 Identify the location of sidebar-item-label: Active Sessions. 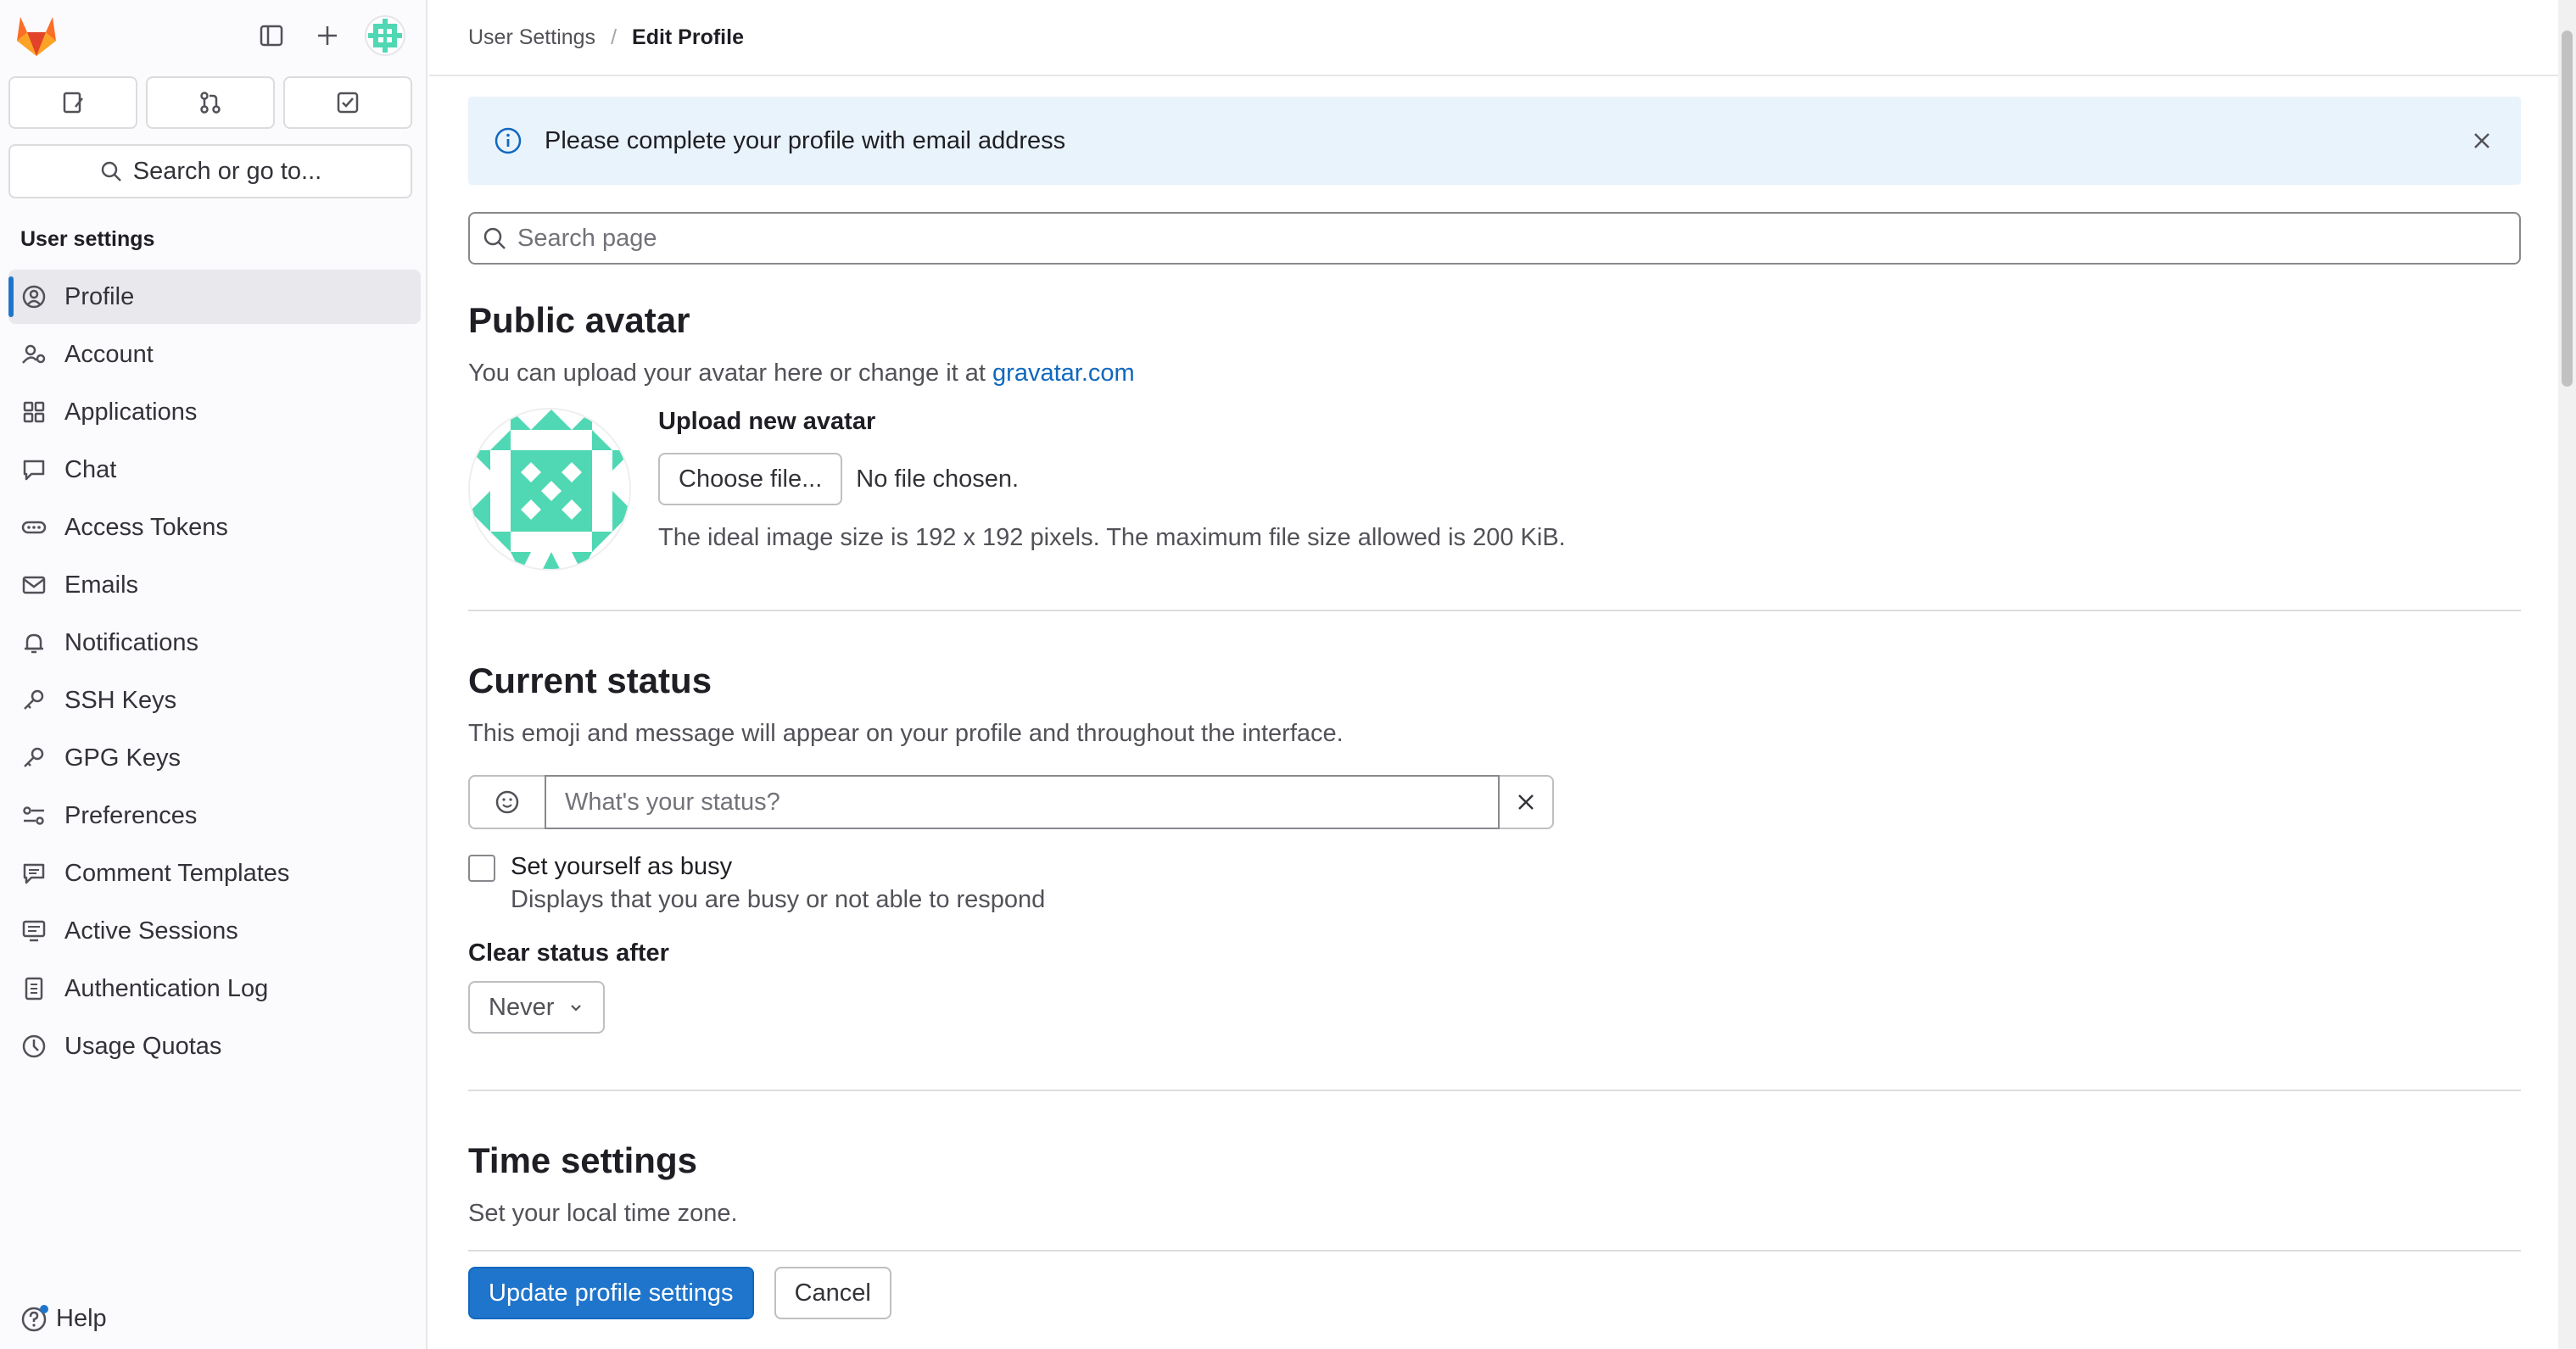
(151, 931).